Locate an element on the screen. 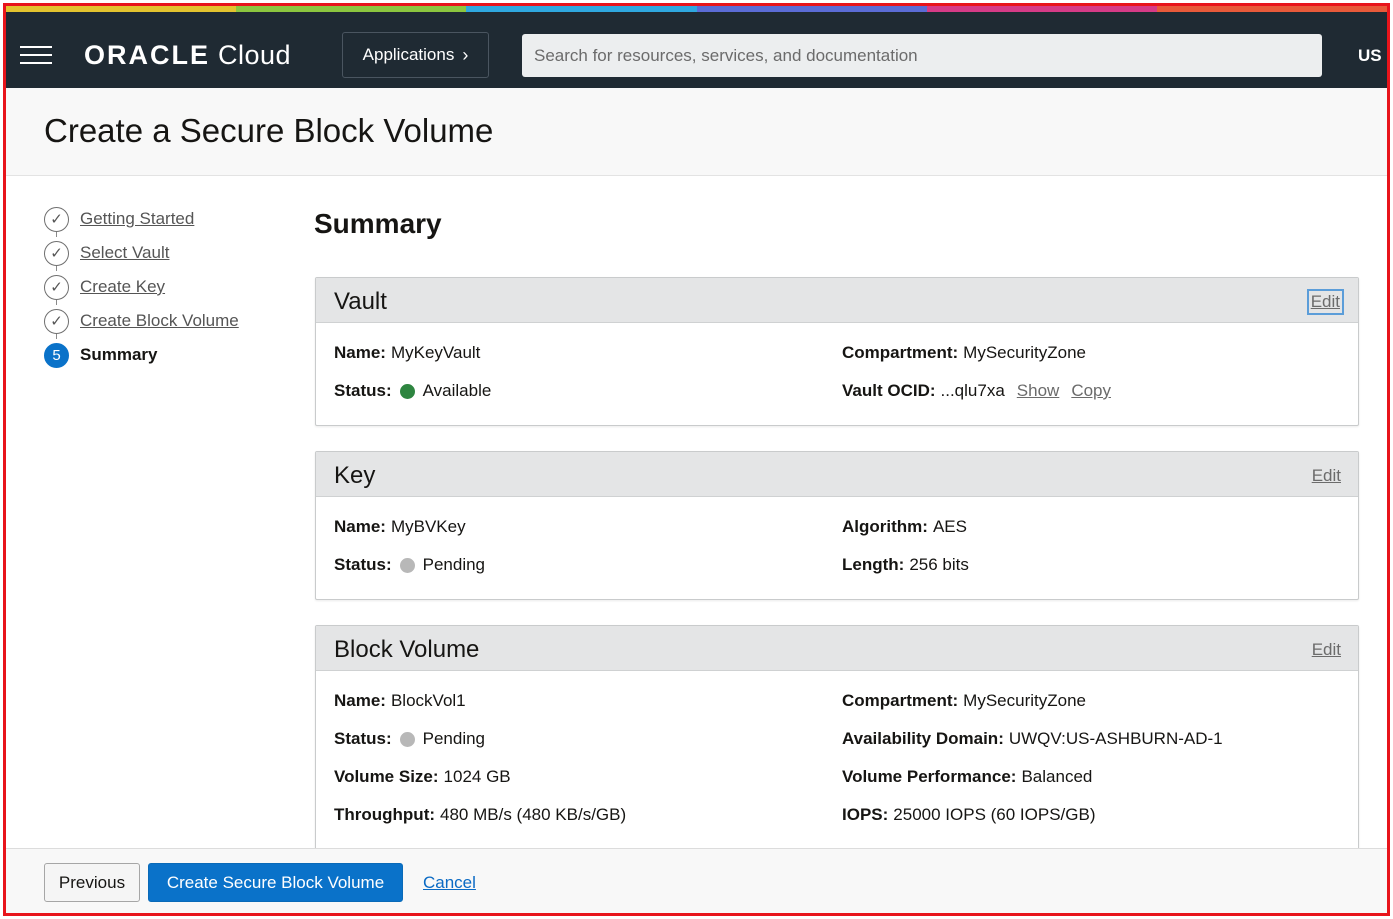 The width and height of the screenshot is (1393, 919). logo-cloud: Cloud is located at coordinates (255, 55).